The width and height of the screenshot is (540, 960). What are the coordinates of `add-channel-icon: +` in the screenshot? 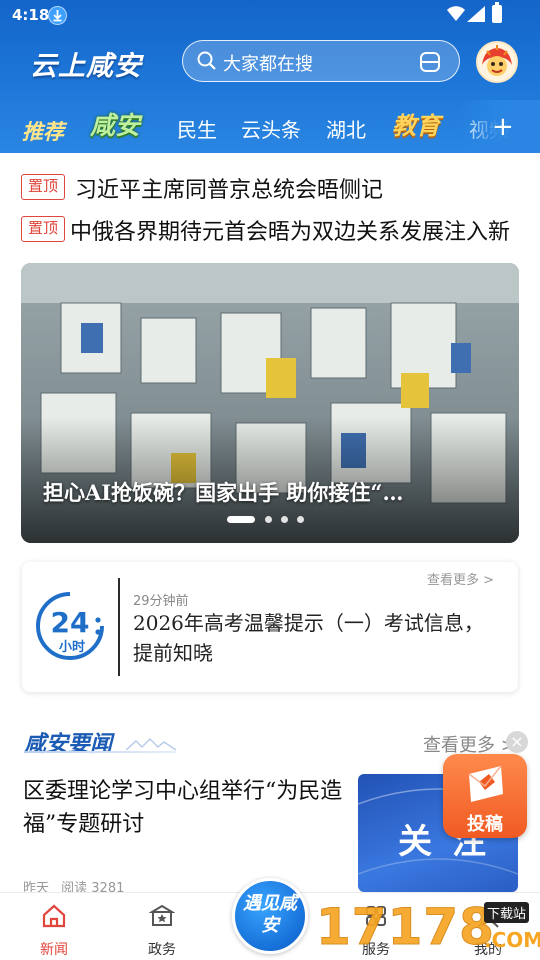 It's located at (503, 127).